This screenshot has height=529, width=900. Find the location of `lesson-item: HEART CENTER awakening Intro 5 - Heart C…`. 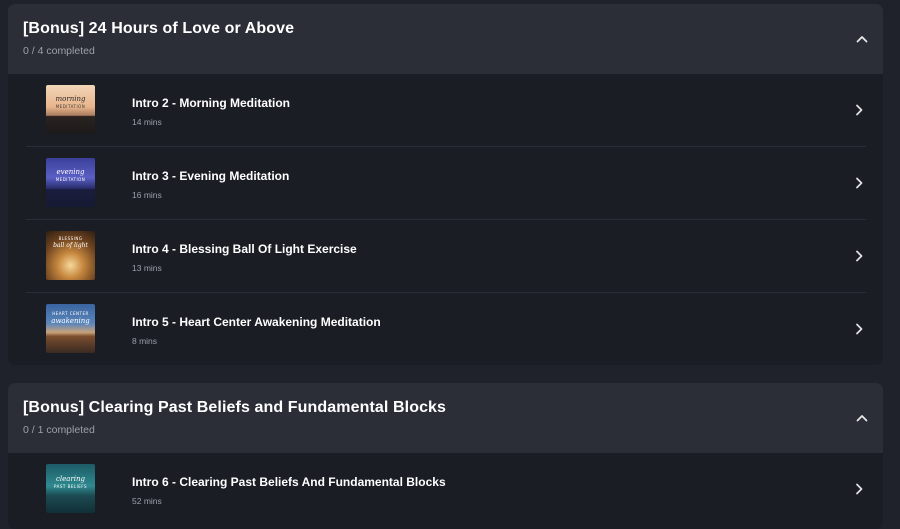

lesson-item: HEART CENTER awakening Intro 5 - Heart C… is located at coordinates (446, 329).